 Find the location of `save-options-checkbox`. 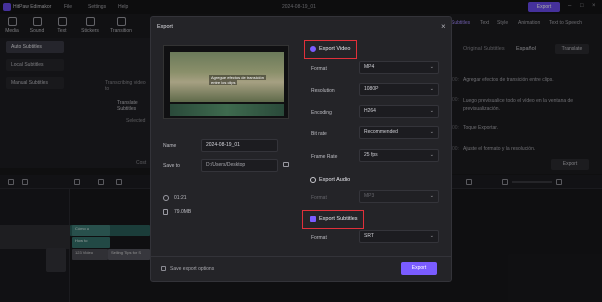

save-options-checkbox is located at coordinates (163, 268).